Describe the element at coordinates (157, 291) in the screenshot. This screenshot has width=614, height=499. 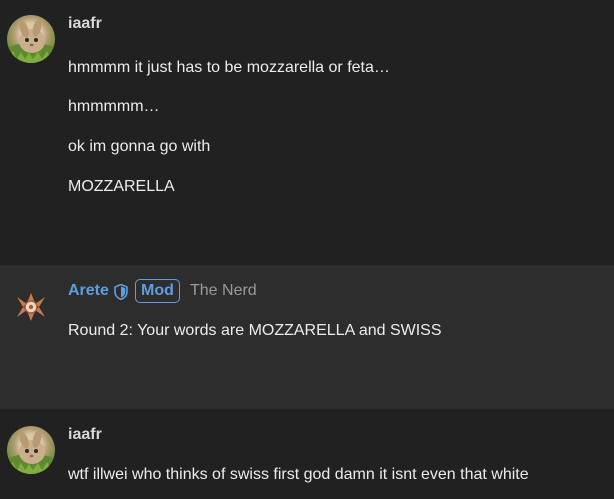
I see `mod-badge: Mod` at that location.